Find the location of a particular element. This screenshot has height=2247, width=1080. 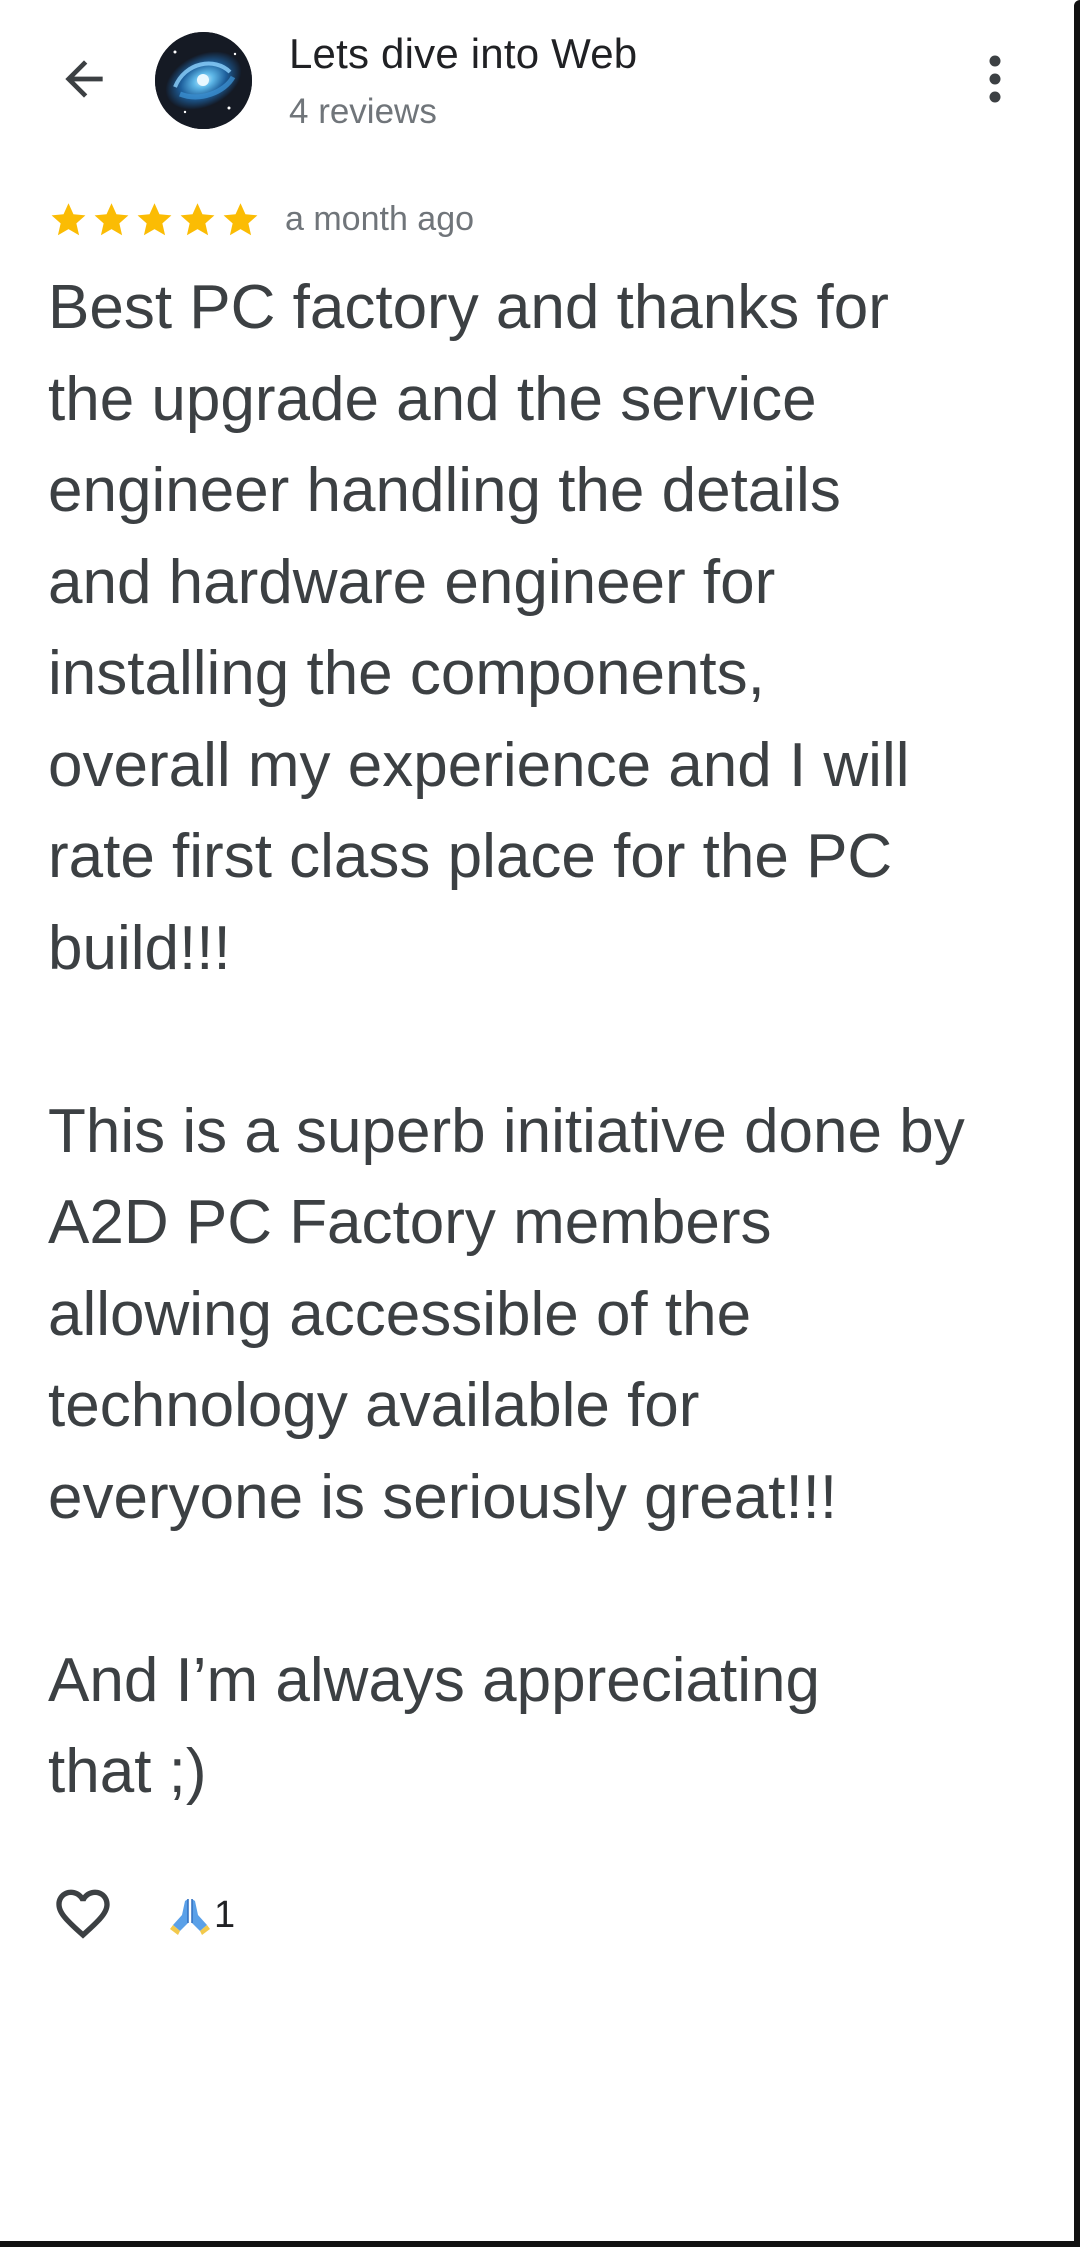

heart-outline-icon is located at coordinates (83, 1914).